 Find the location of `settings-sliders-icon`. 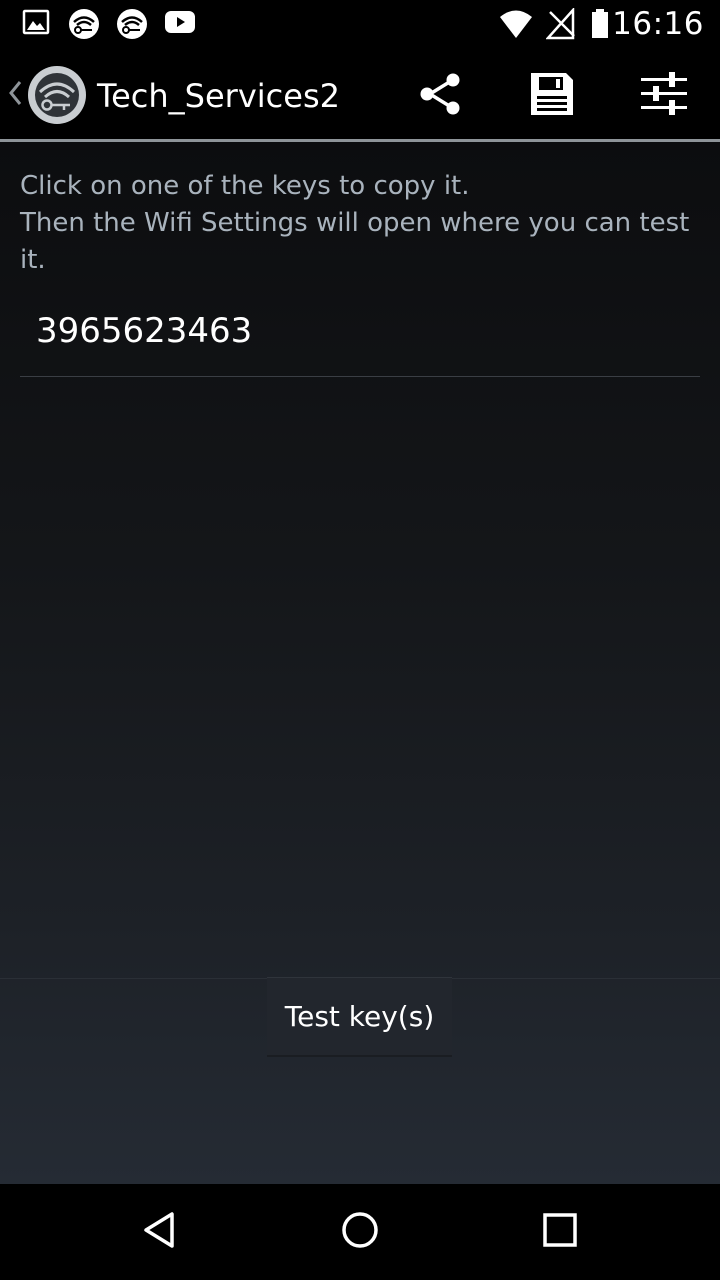

settings-sliders-icon is located at coordinates (664, 96).